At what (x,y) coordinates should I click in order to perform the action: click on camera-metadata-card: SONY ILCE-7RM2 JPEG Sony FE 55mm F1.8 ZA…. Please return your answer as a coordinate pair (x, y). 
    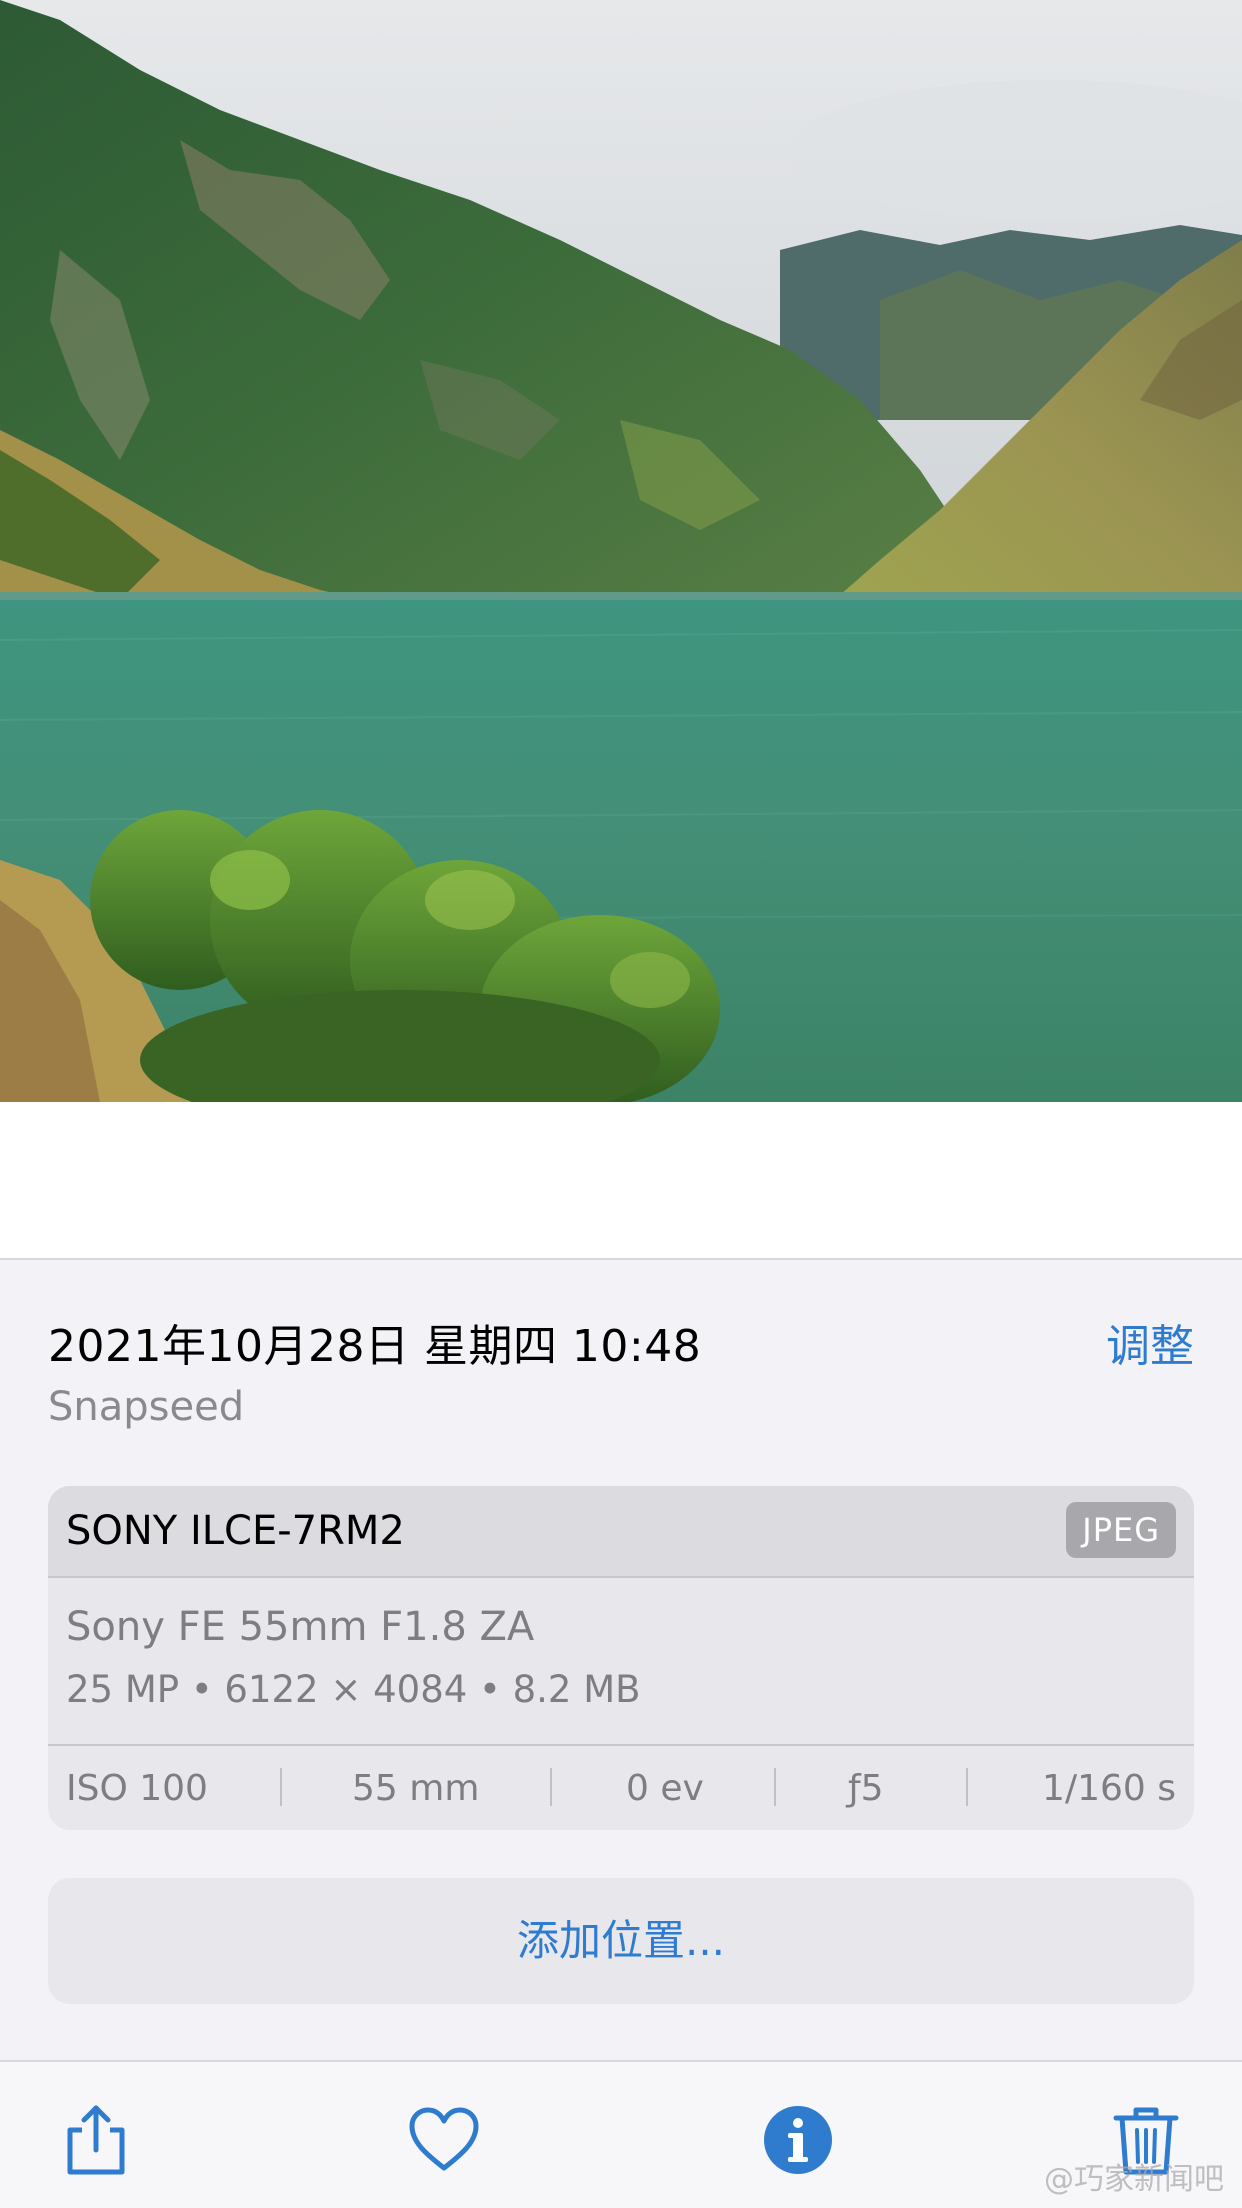
    Looking at the image, I should click on (621, 1658).